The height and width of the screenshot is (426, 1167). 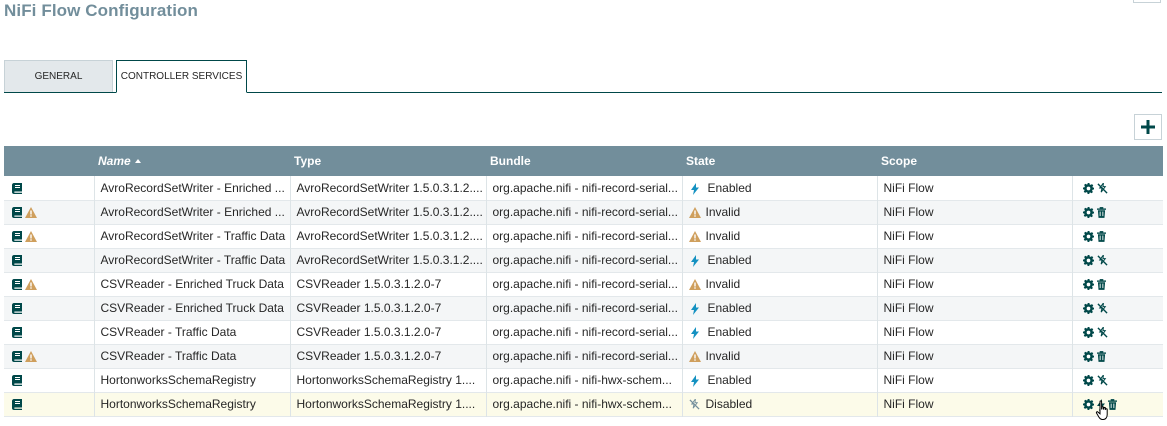 I want to click on page-title: NiFi Flow Configuration, so click(x=101, y=10).